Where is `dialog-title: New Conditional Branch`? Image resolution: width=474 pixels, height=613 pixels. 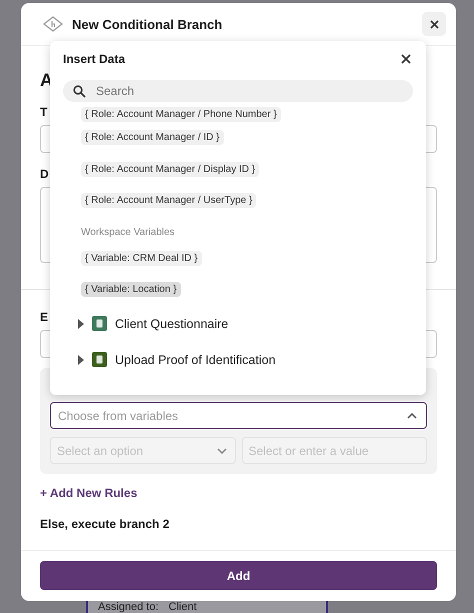
dialog-title: New Conditional Branch is located at coordinates (148, 24).